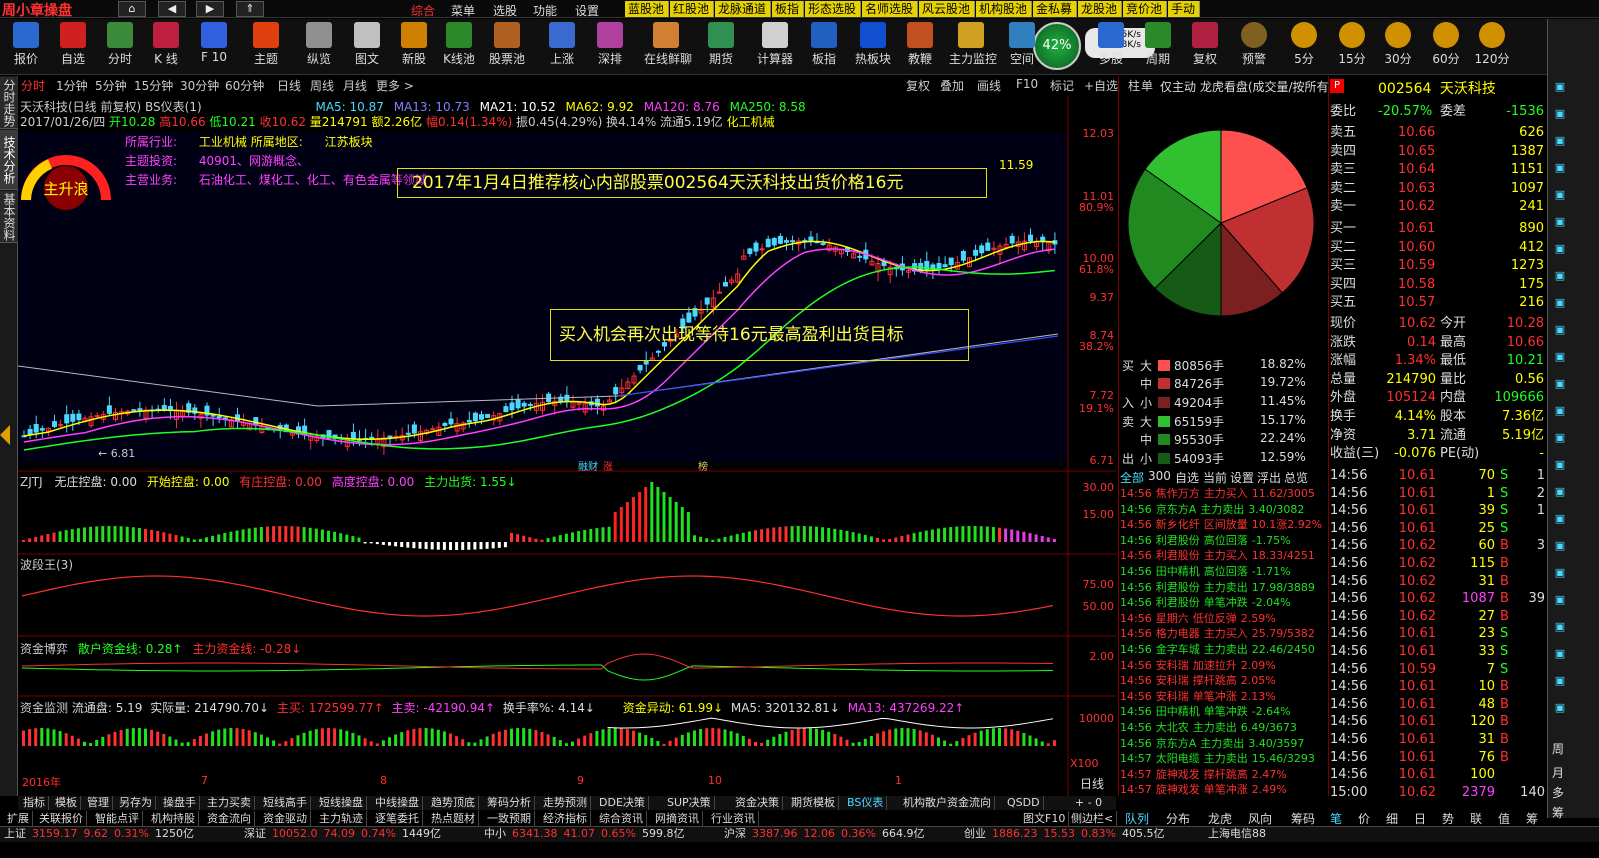 The width and height of the screenshot is (1599, 858). I want to click on quote-footer-tab: 势, so click(1448, 818).